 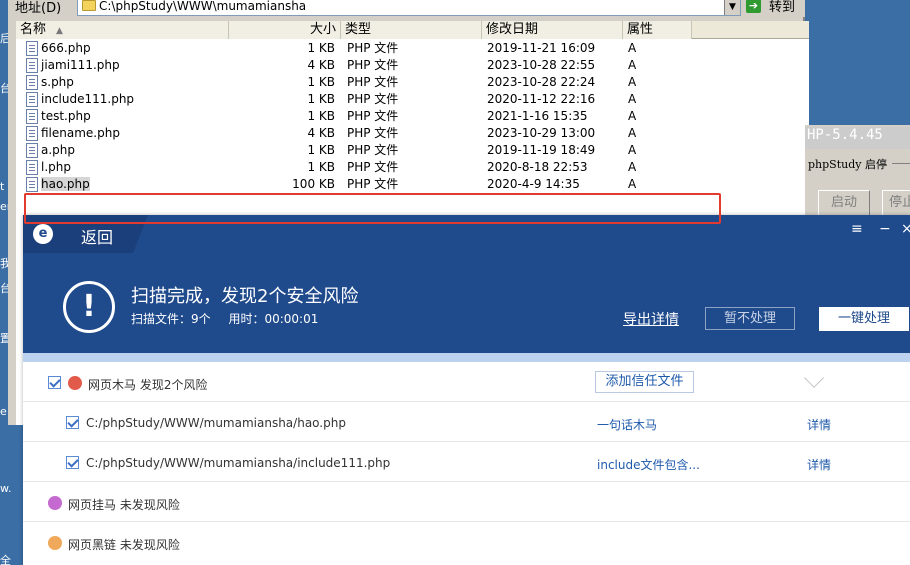 What do you see at coordinates (245, 296) in the screenshot?
I see `scan-title: 扫描完成，发现2个安全风险` at bounding box center [245, 296].